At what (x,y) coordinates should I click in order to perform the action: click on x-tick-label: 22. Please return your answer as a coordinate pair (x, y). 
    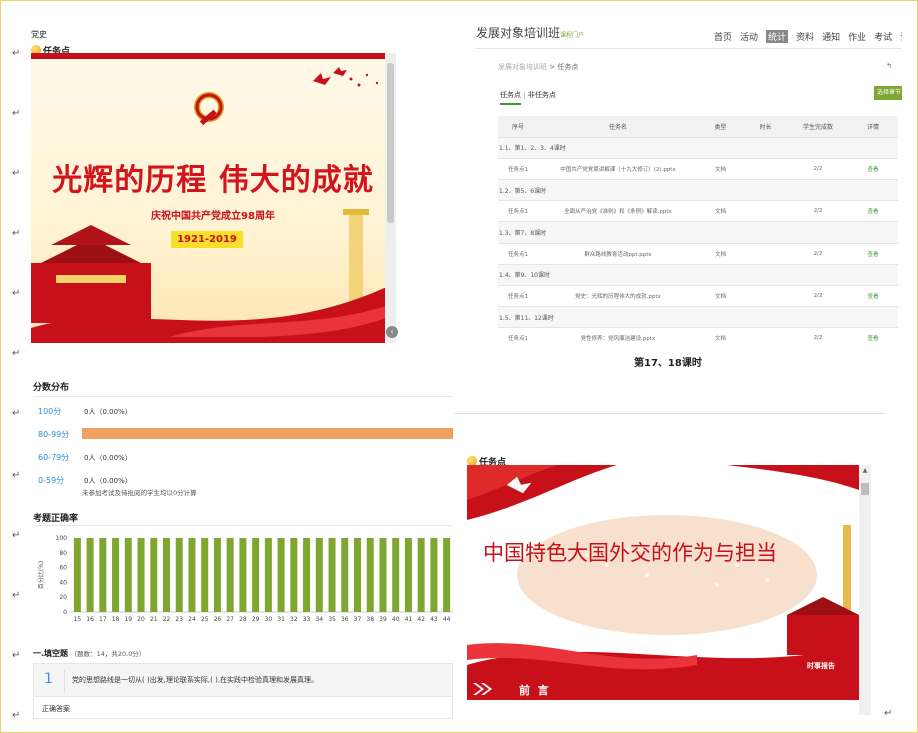
    Looking at the image, I should click on (167, 619).